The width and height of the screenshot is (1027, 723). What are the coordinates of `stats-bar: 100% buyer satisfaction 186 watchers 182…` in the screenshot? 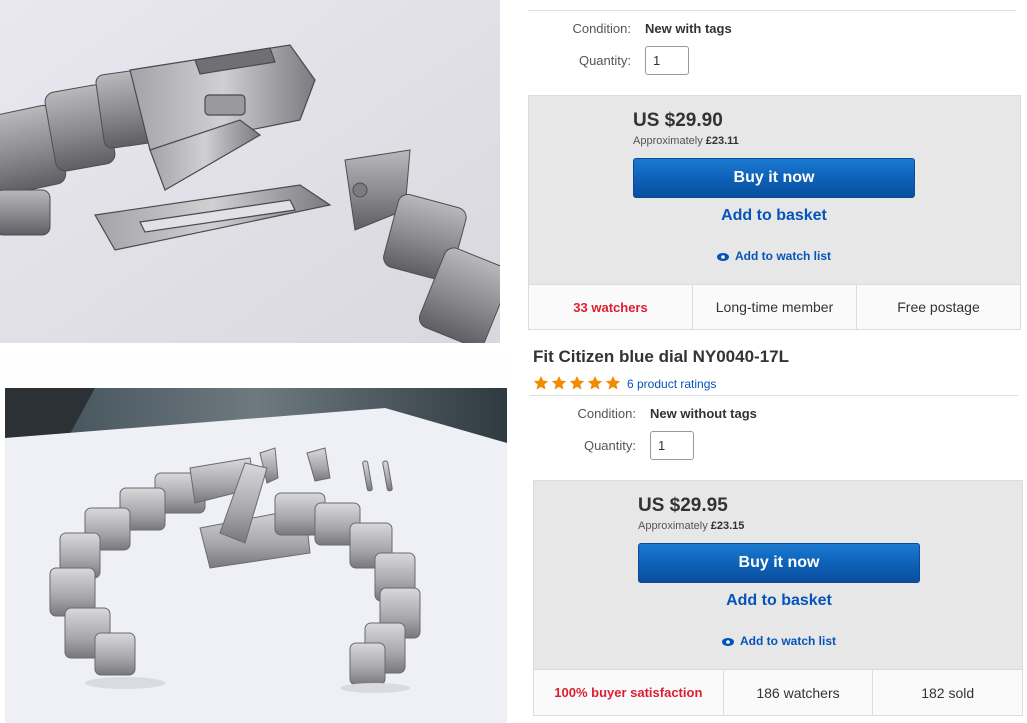 It's located at (778, 693).